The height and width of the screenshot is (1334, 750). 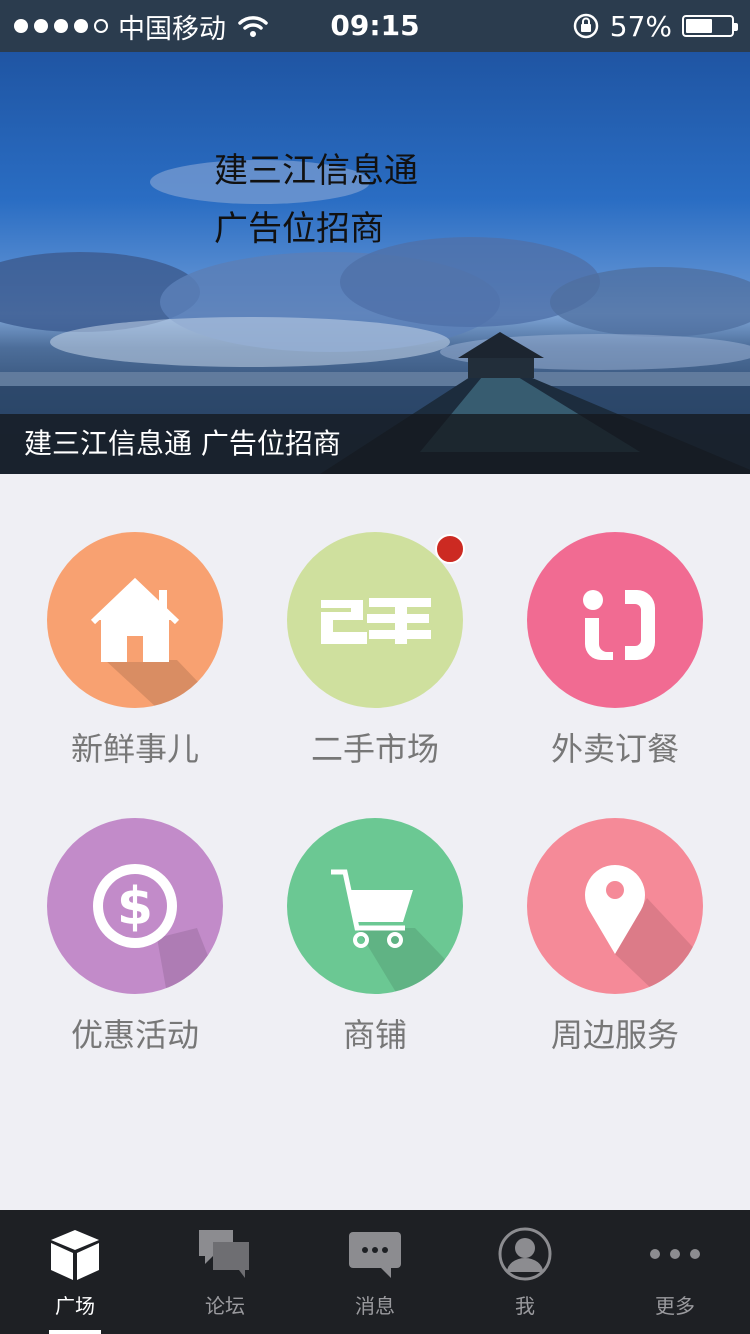 I want to click on tab-square-label: 广场, so click(x=75, y=1306).